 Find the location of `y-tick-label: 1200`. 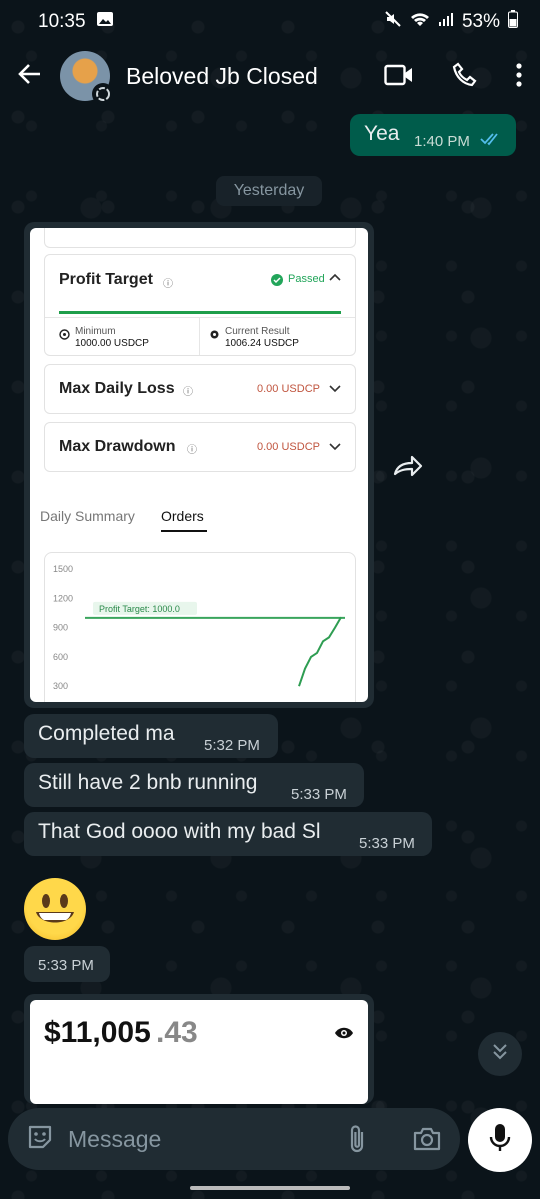

y-tick-label: 1200 is located at coordinates (63, 598).